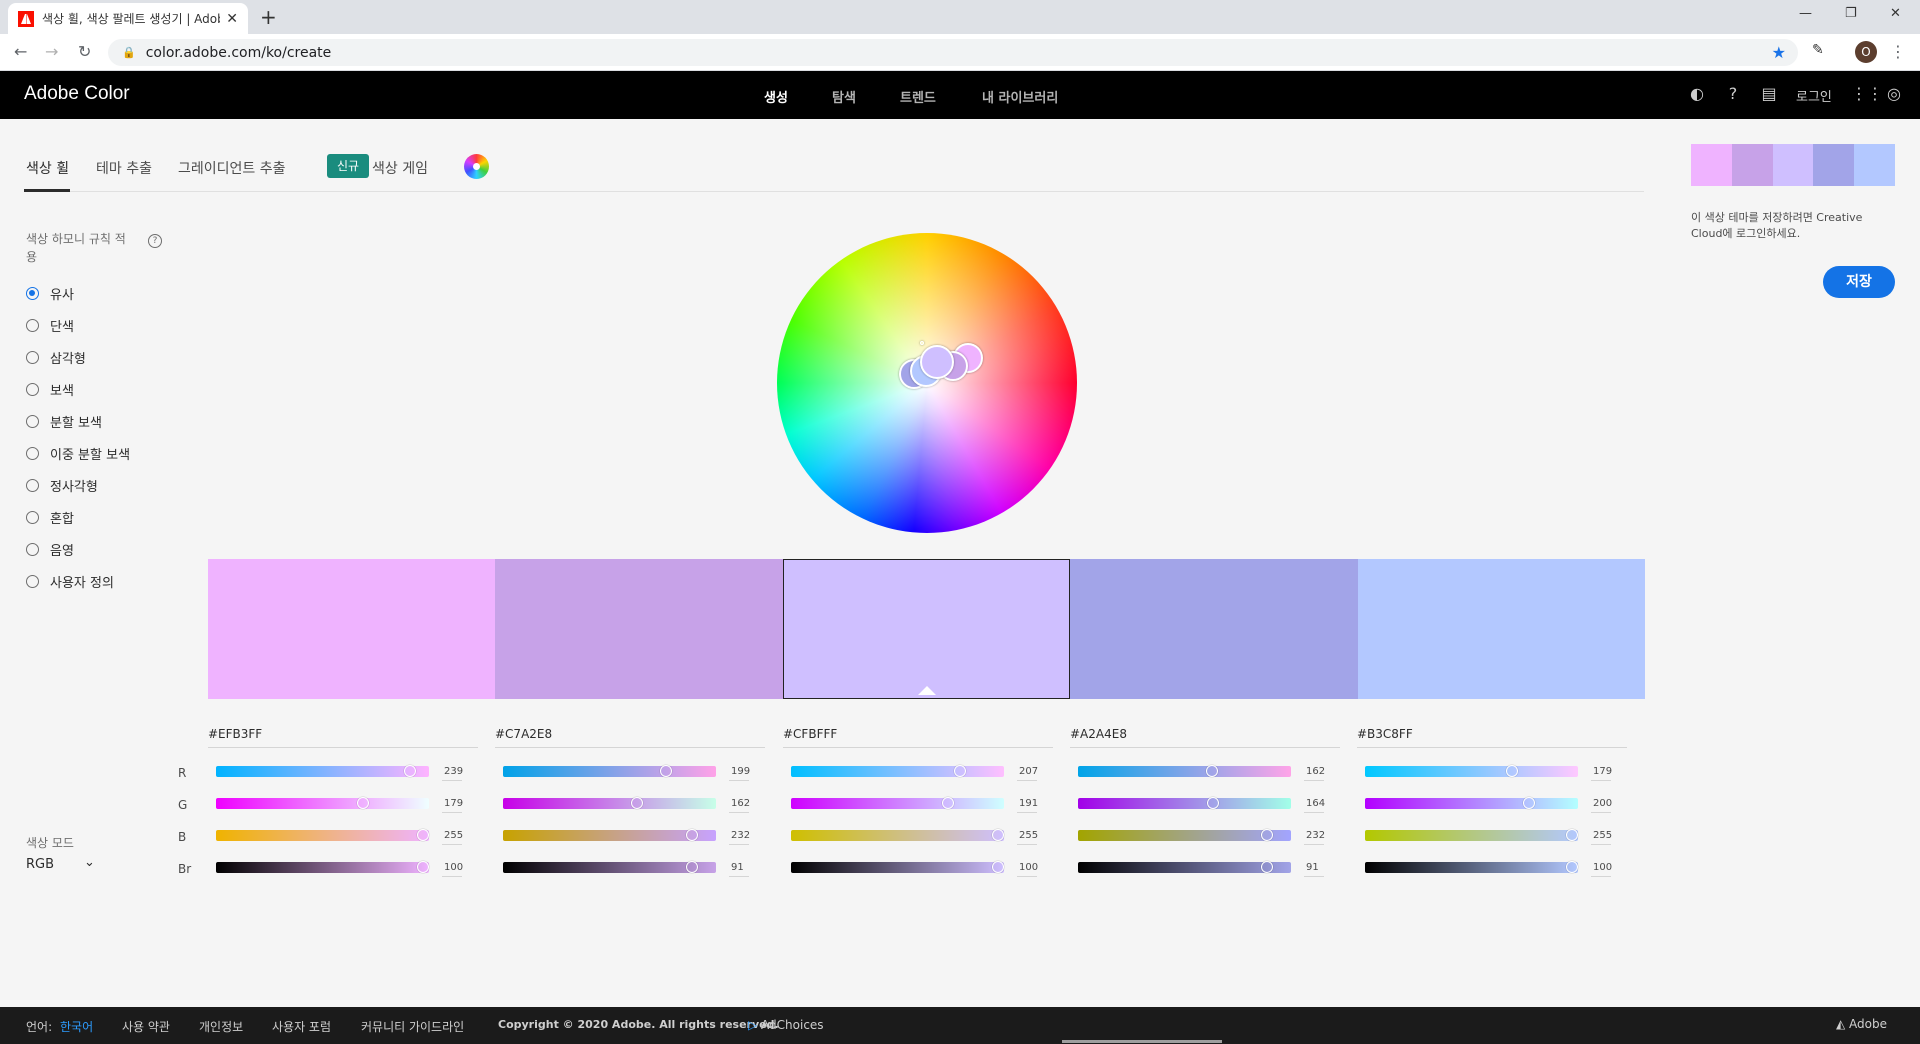 Image resolution: width=1920 pixels, height=1044 pixels. What do you see at coordinates (51, 51) in the screenshot?
I see `forward-icon: →` at bounding box center [51, 51].